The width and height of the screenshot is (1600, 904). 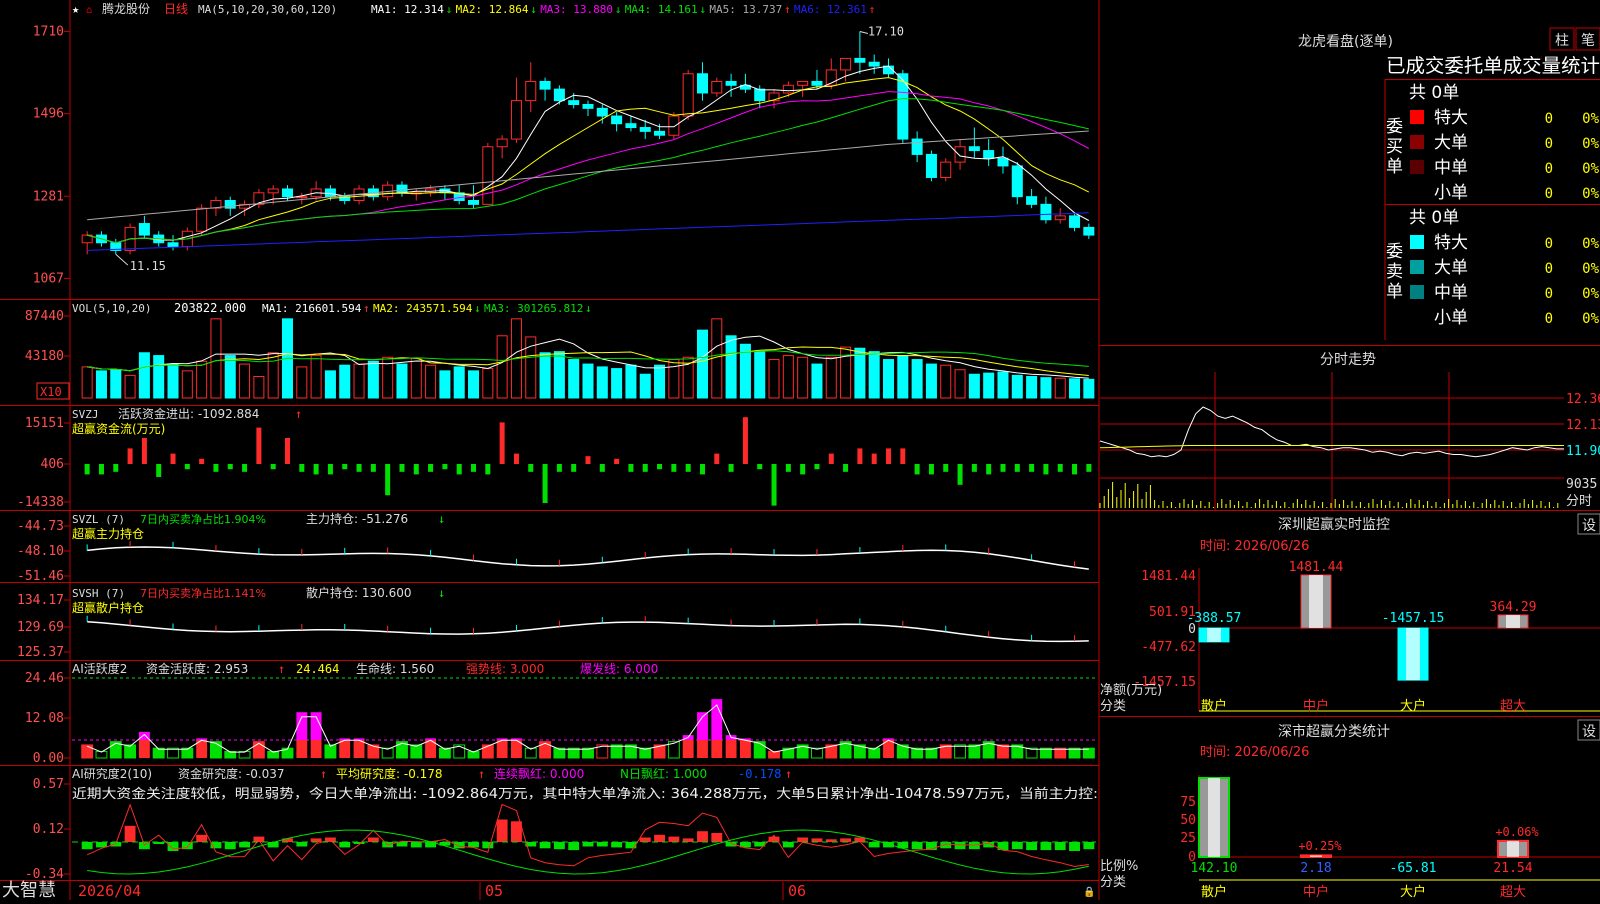 What do you see at coordinates (1168, 647) in the screenshot?
I see `monitor-y-label: -477.62` at bounding box center [1168, 647].